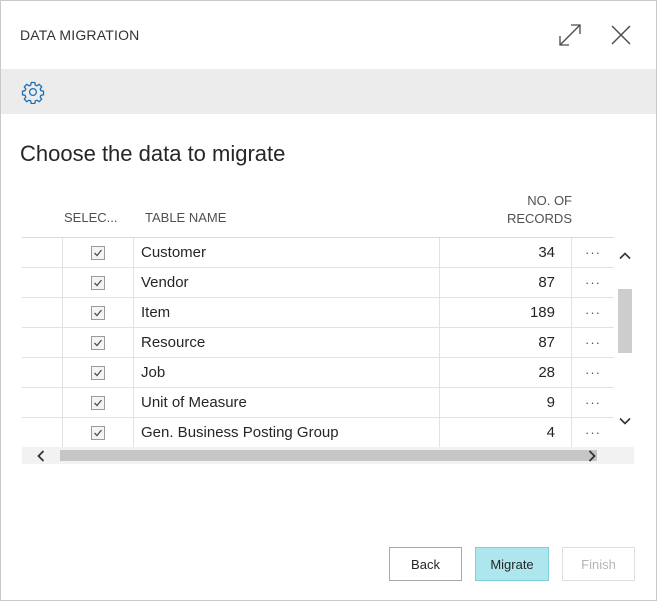 The height and width of the screenshot is (601, 657). I want to click on records-cell: 4, so click(506, 432).